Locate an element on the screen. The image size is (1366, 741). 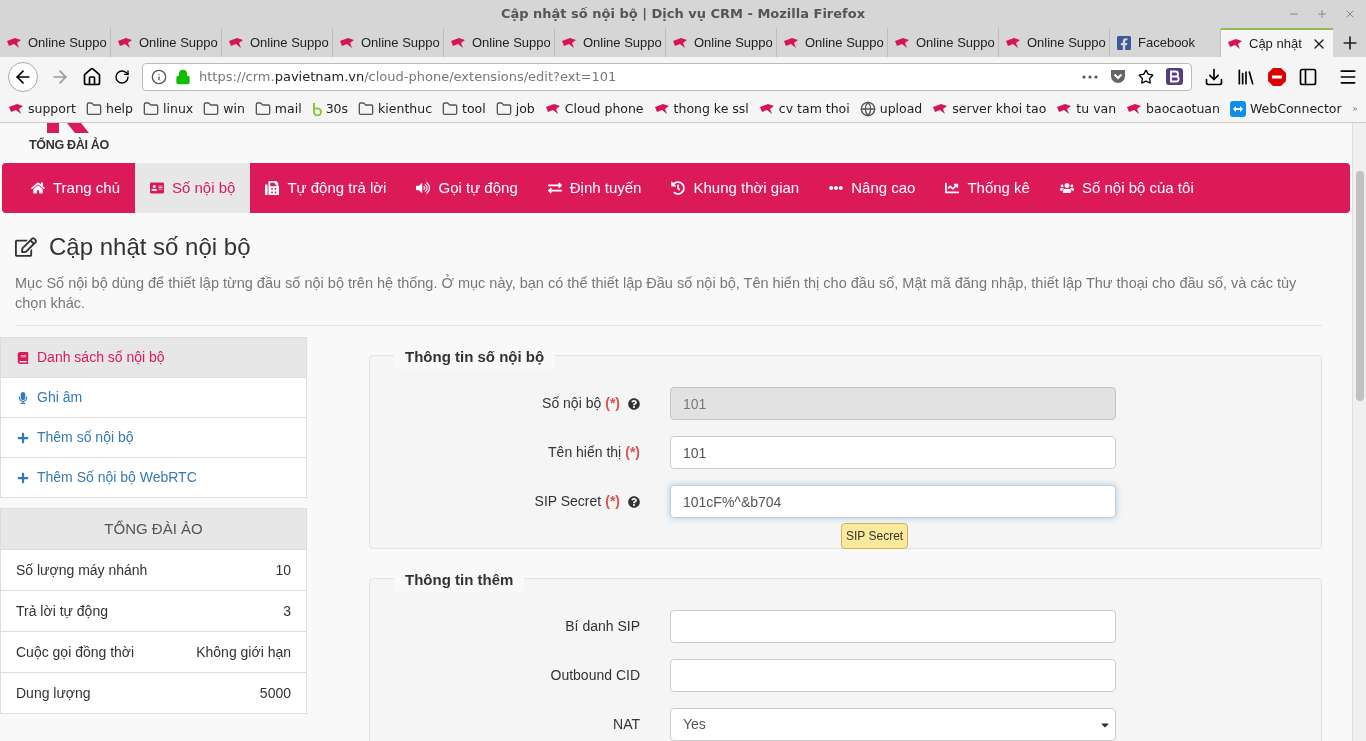
nav-tab: Số nội bộ is located at coordinates (193, 188).